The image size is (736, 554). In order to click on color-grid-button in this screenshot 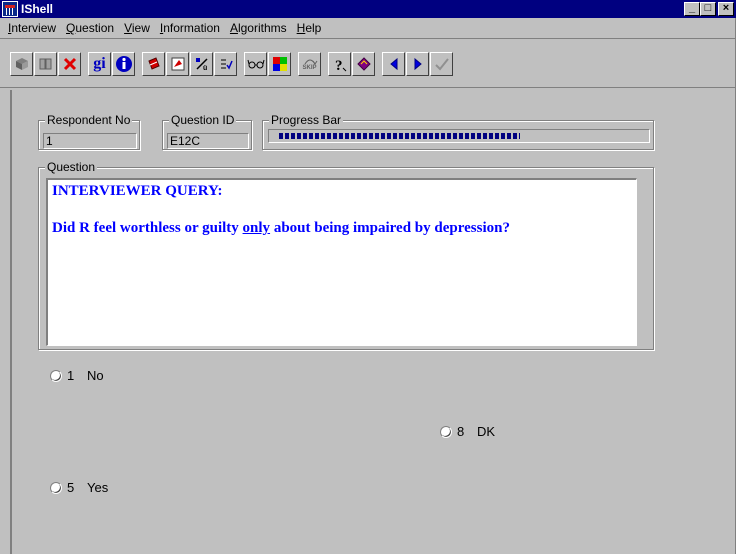, I will do `click(279, 64)`.